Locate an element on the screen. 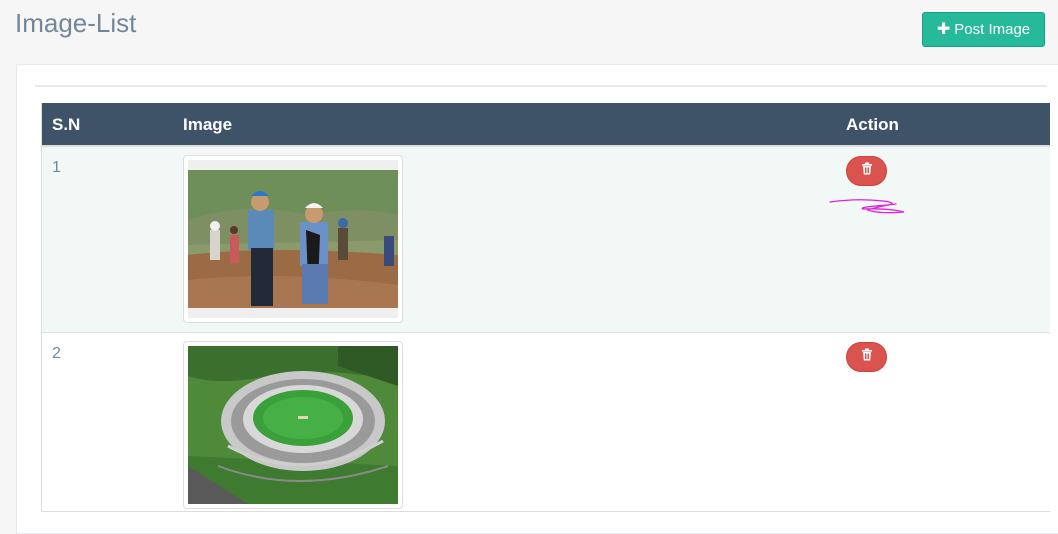 This screenshot has width=1058, height=534. construction-workers-illustration is located at coordinates (293, 239).